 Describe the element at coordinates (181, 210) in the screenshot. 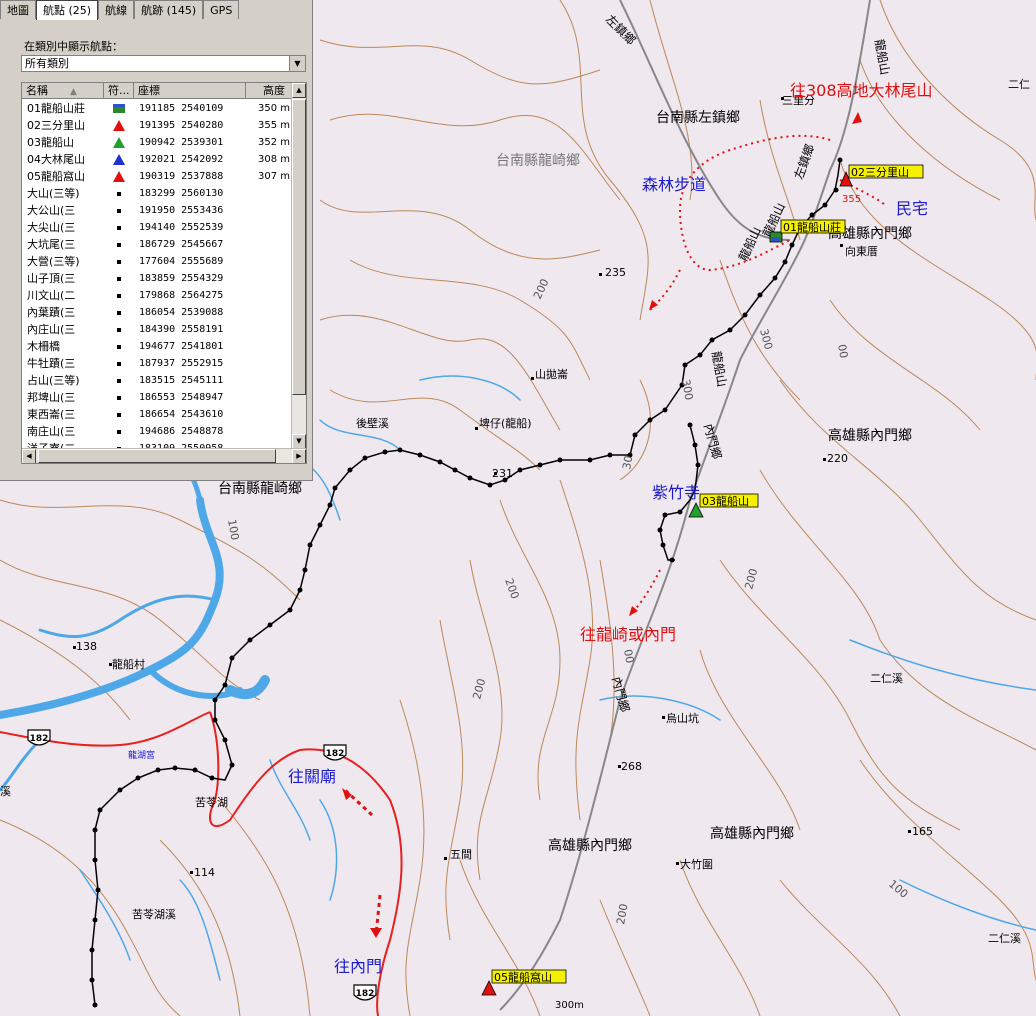

I see `waypoint-coords: 191950 2553436` at that location.